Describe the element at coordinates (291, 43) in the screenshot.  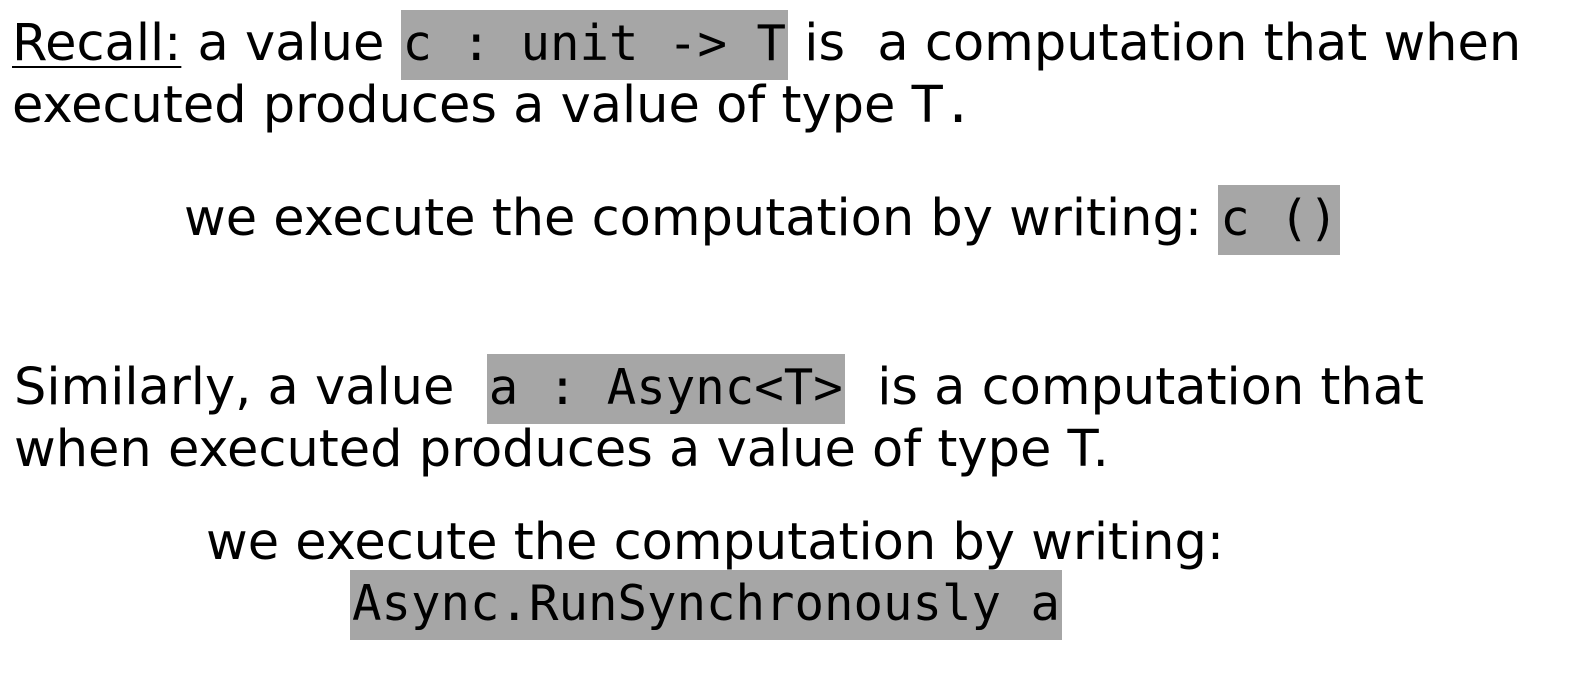
I see `recall-text-1: a value` at that location.